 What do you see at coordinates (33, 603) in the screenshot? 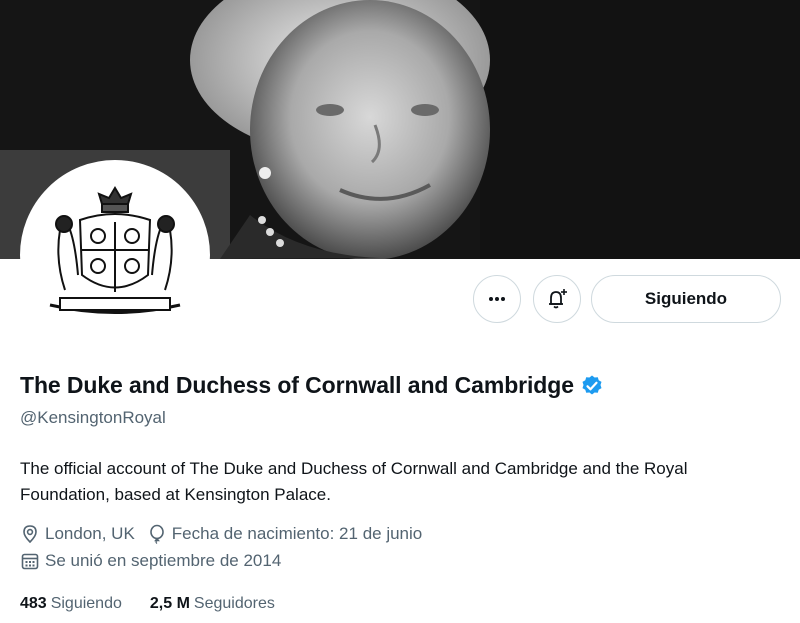
I see `following-count: 483` at bounding box center [33, 603].